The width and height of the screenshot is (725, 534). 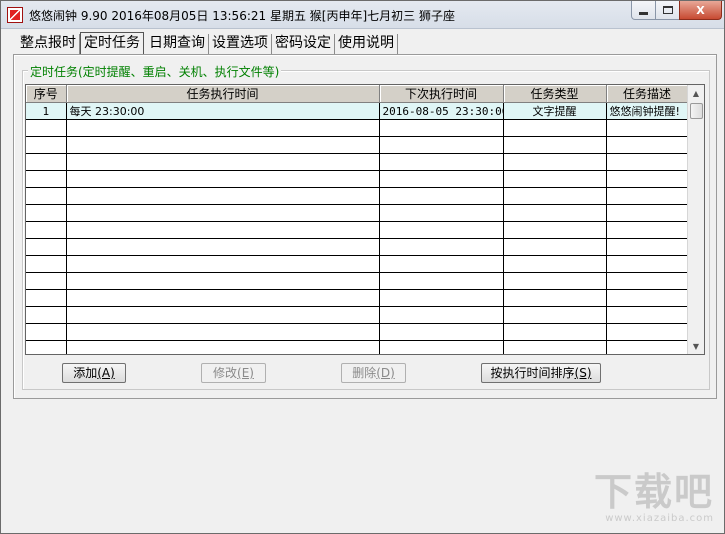 What do you see at coordinates (696, 93) in the screenshot?
I see `scroll-up-arrow-icon: ▲` at bounding box center [696, 93].